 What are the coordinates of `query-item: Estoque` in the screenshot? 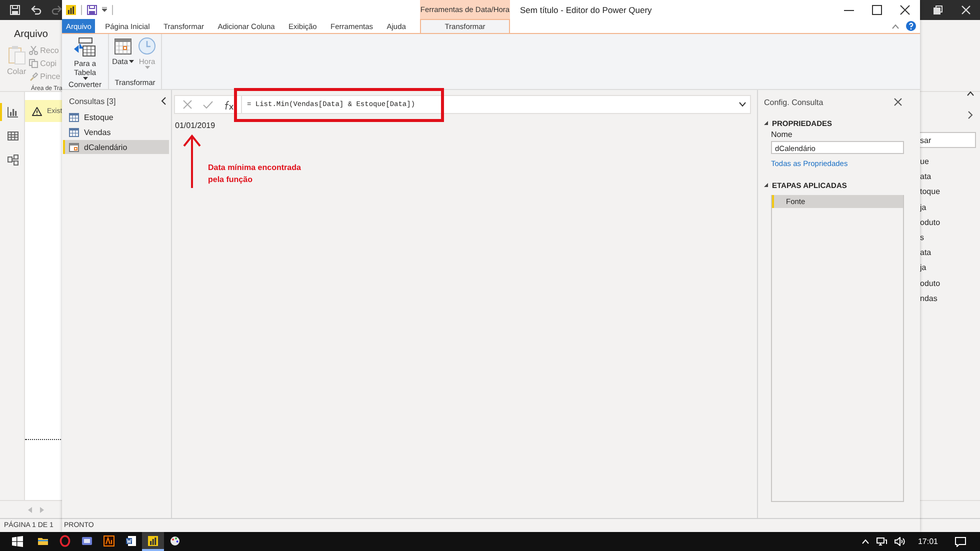 It's located at (116, 117).